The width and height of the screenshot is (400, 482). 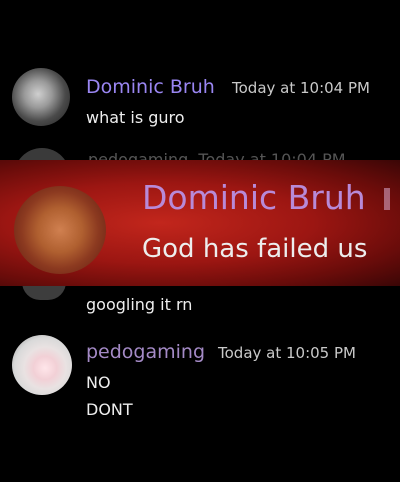 What do you see at coordinates (387, 199) in the screenshot?
I see `zoom-cut-glyph` at bounding box center [387, 199].